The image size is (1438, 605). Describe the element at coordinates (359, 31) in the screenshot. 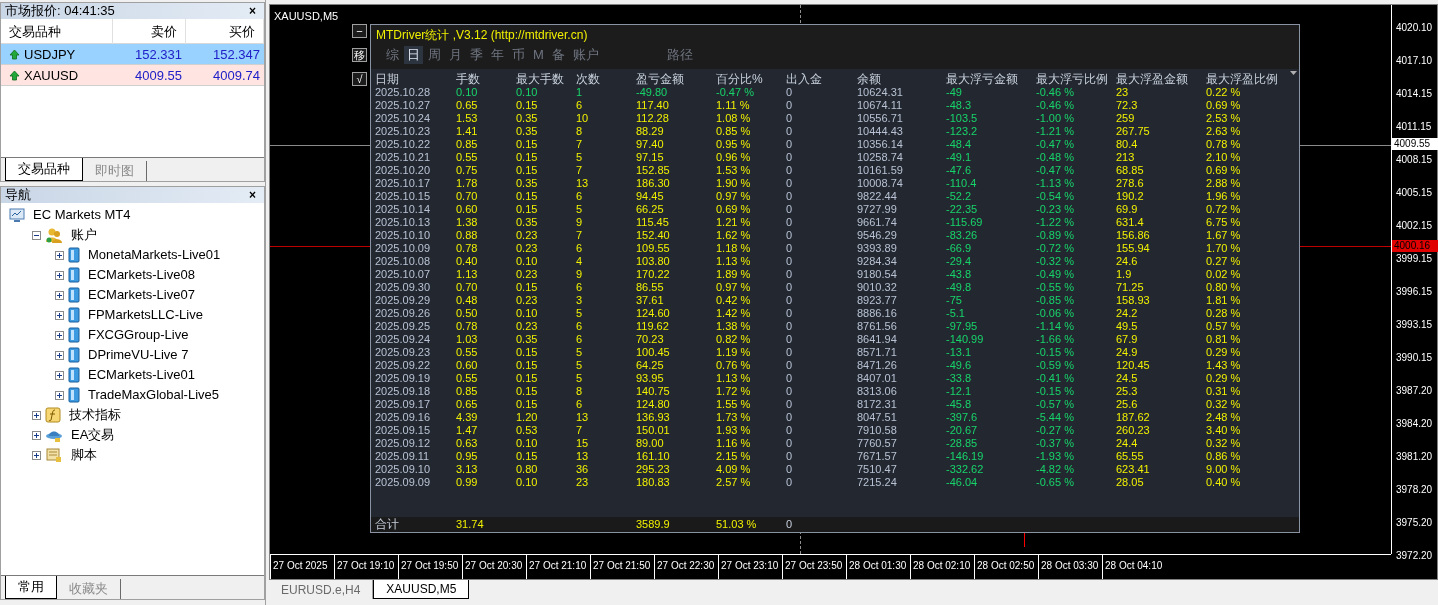

I see `panel-toggle-button: −` at that location.